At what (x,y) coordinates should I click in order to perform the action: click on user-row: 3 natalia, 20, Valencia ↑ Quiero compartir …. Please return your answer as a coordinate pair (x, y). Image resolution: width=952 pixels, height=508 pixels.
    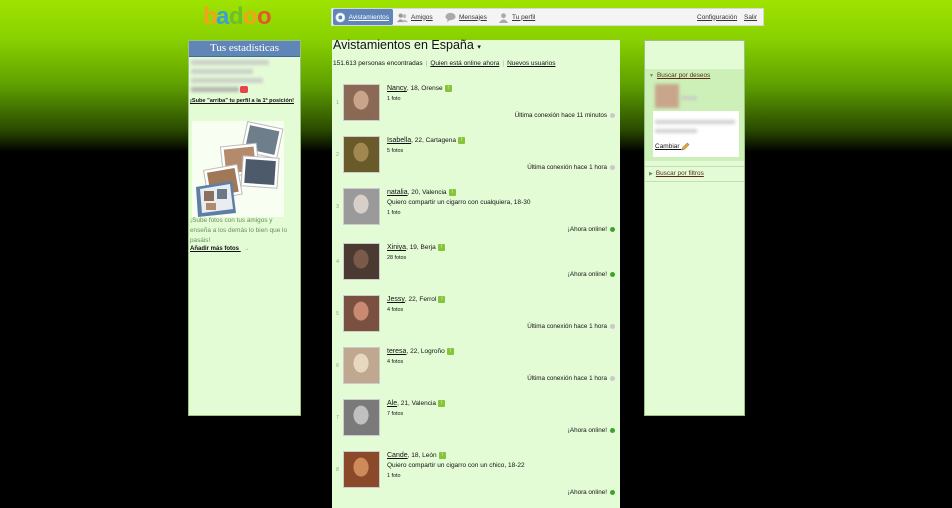
    Looking at the image, I should click on (476, 214).